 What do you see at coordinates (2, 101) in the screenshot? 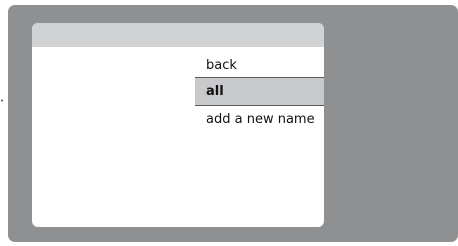
I see `side-marker: •` at bounding box center [2, 101].